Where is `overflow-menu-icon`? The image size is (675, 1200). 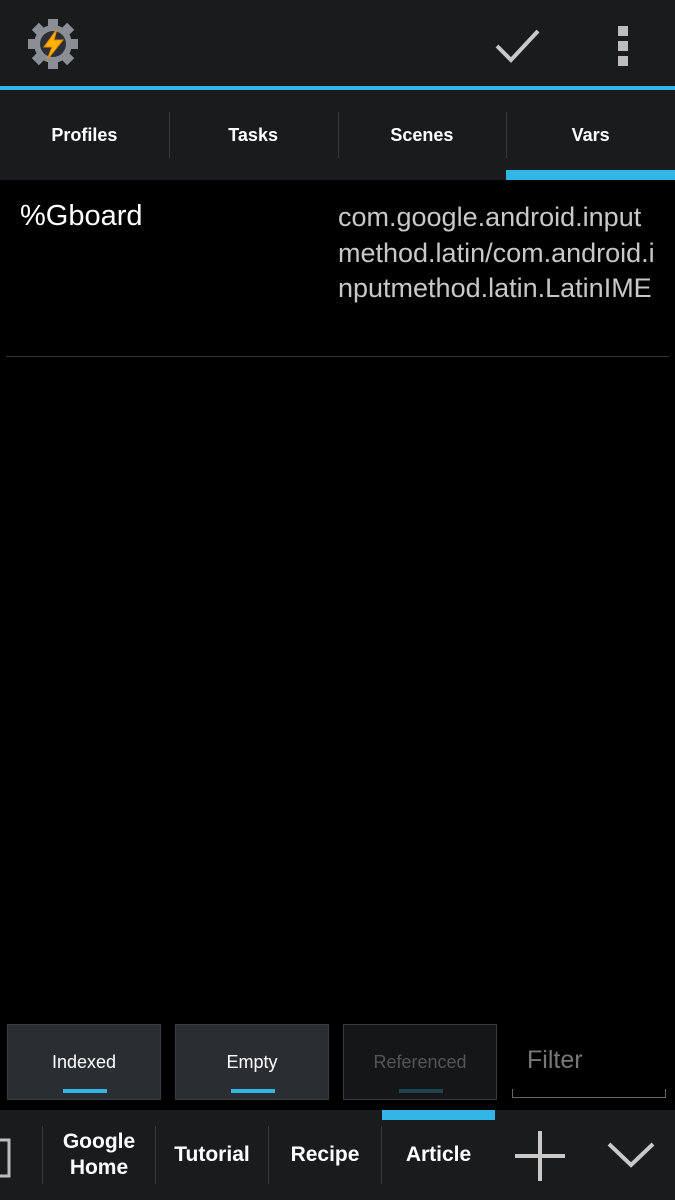
overflow-menu-icon is located at coordinates (623, 46).